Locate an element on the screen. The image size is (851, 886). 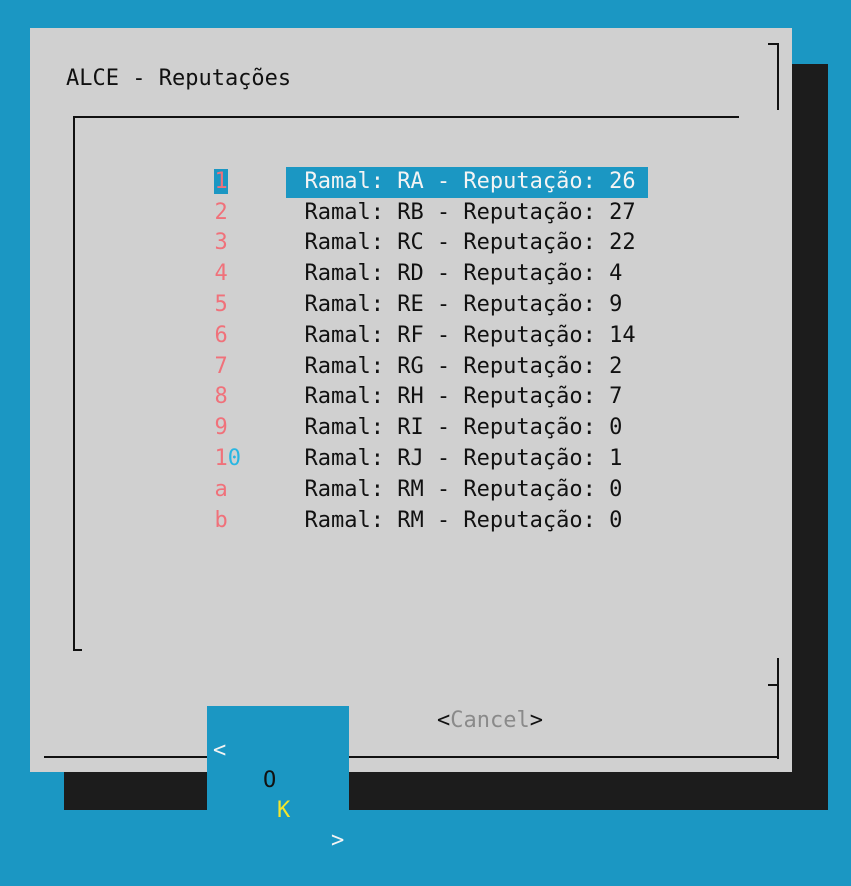
list-item: 5 Ramal: RE - Reputação: 9 is located at coordinates (391, 288).